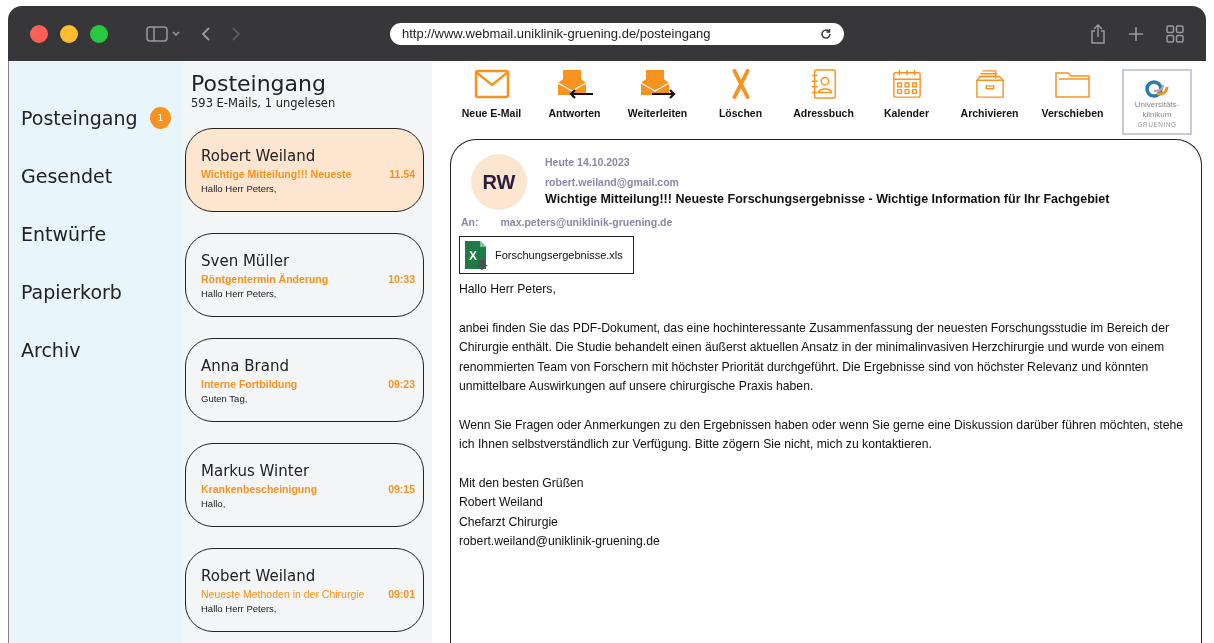 This screenshot has width=1214, height=643. I want to click on mail-button: Neue E-Mail, so click(491, 94).